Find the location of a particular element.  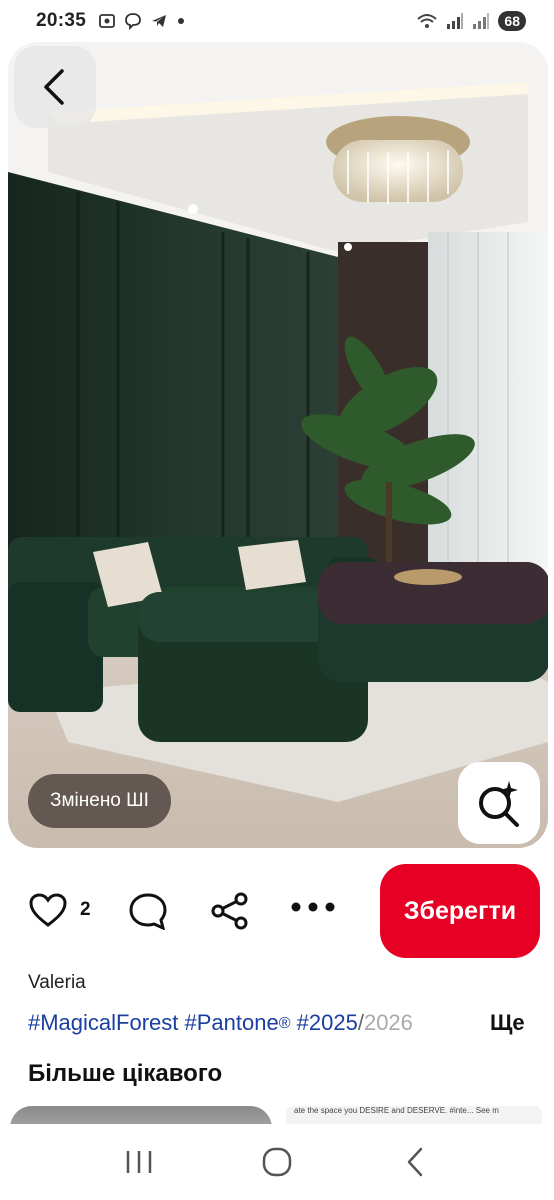

chevron-left-icon is located at coordinates (54, 87).